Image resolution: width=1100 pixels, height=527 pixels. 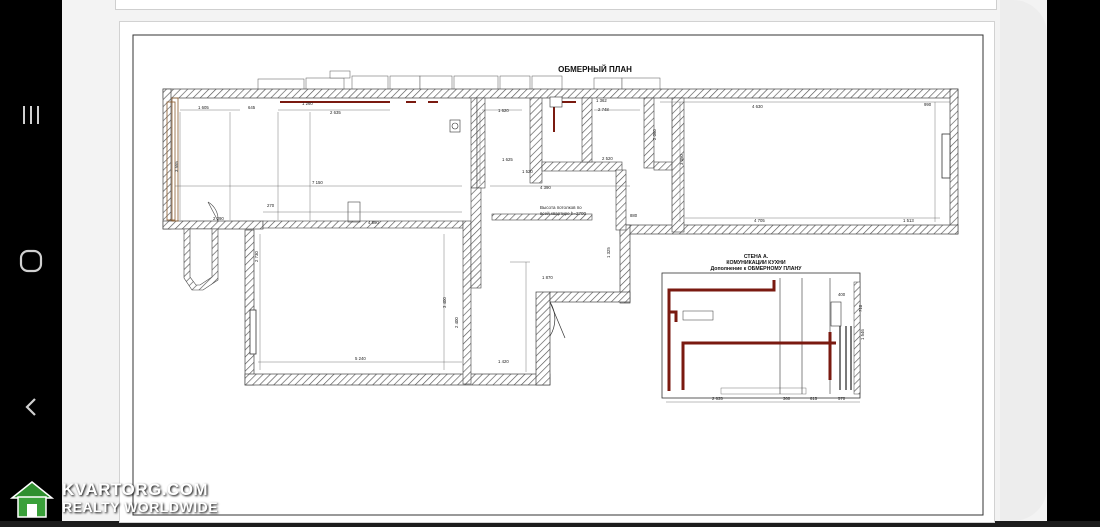 I want to click on toilet-icon, so click(x=455, y=126).